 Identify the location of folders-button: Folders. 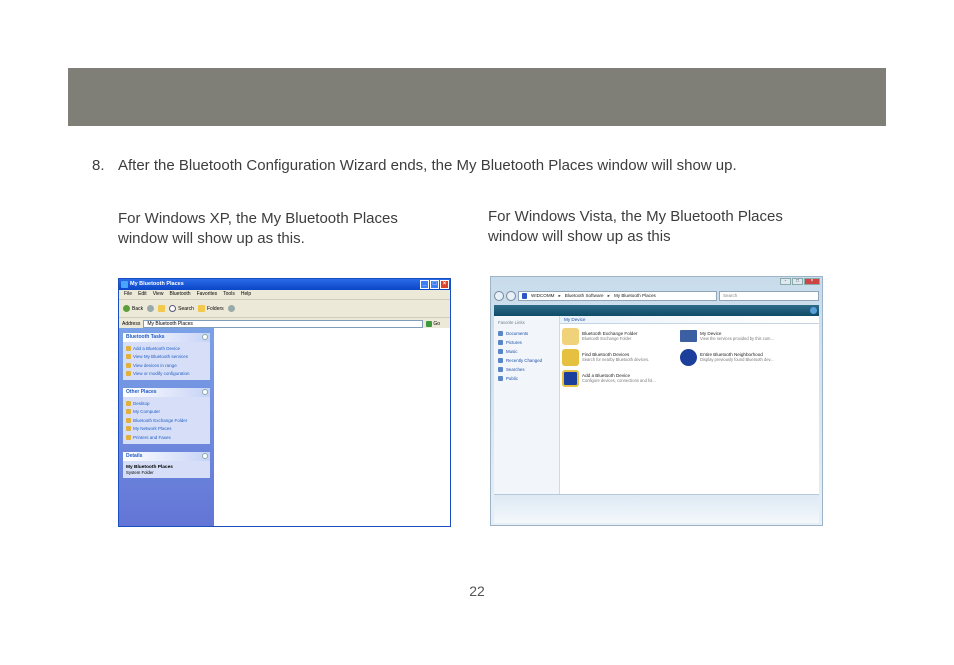
(210, 308).